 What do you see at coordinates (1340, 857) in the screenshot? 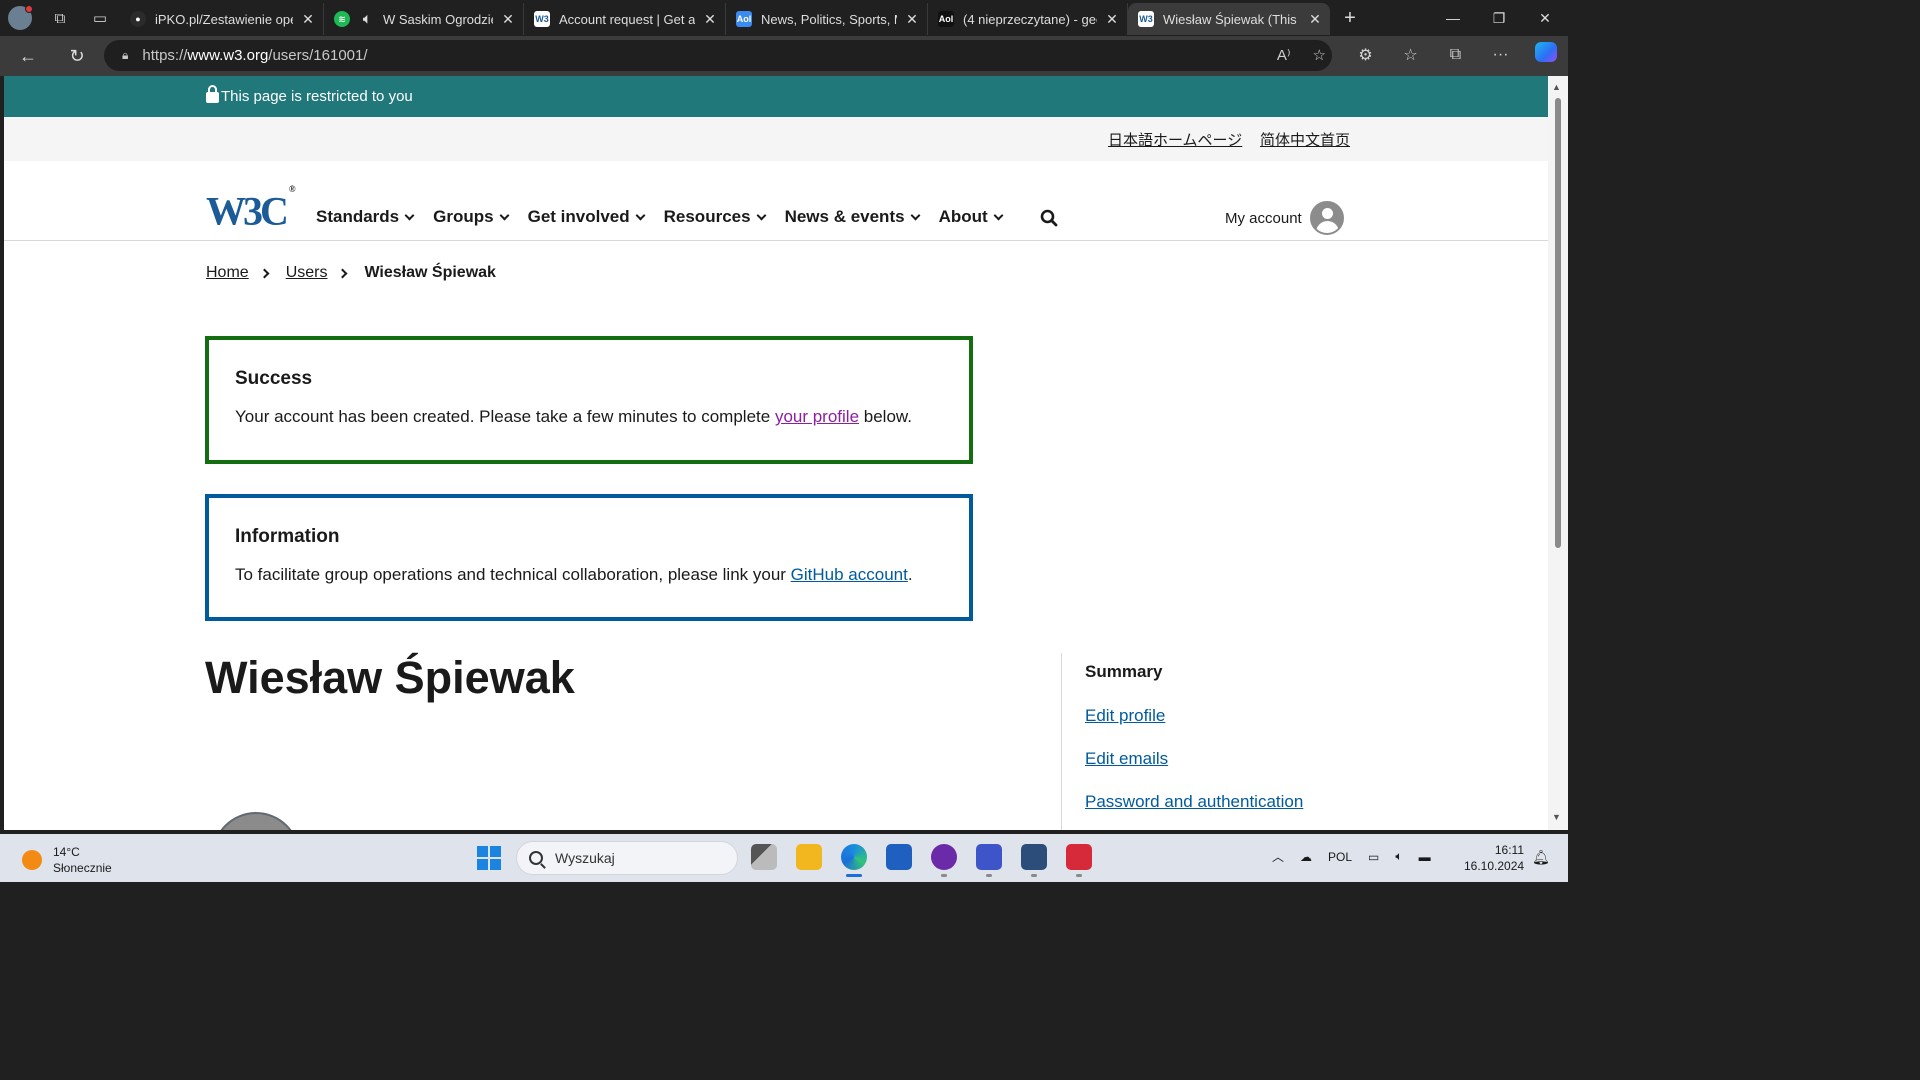
I see `input-language: POL` at bounding box center [1340, 857].